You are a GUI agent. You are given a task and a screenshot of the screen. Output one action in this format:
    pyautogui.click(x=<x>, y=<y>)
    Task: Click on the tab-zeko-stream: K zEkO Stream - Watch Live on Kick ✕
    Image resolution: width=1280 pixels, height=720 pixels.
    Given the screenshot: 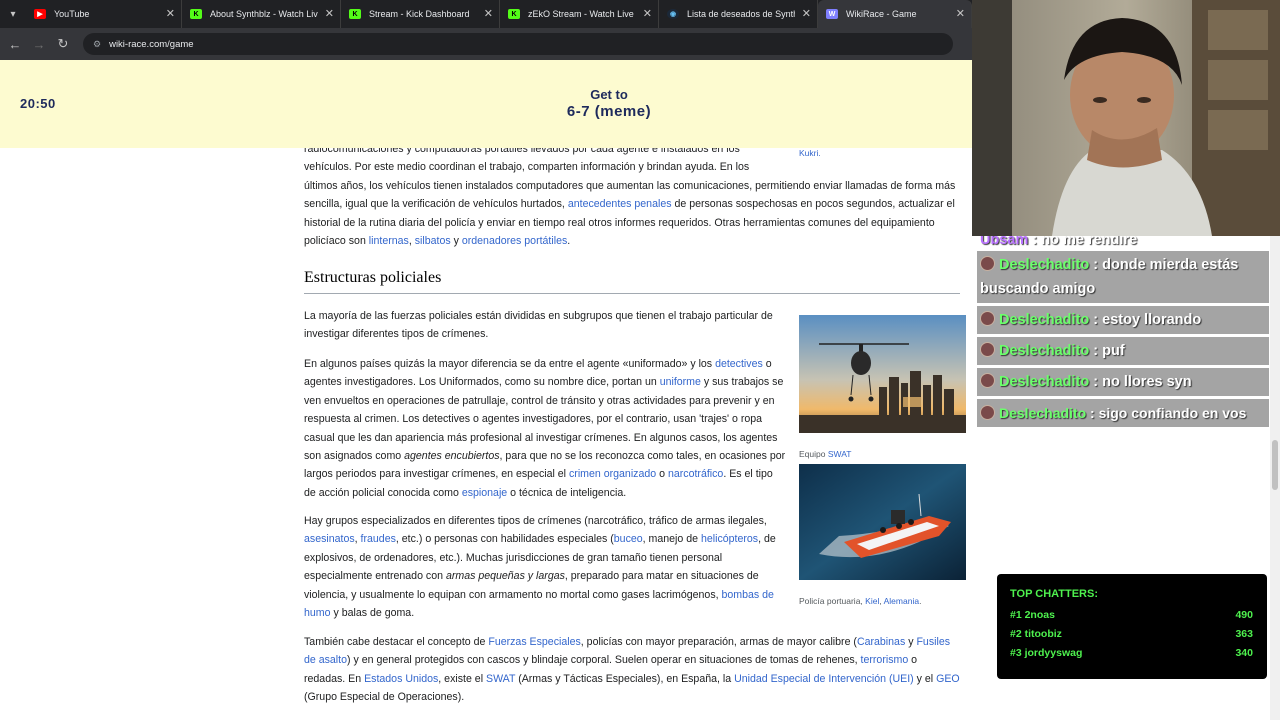 What is the action you would take?
    pyautogui.click(x=579, y=14)
    